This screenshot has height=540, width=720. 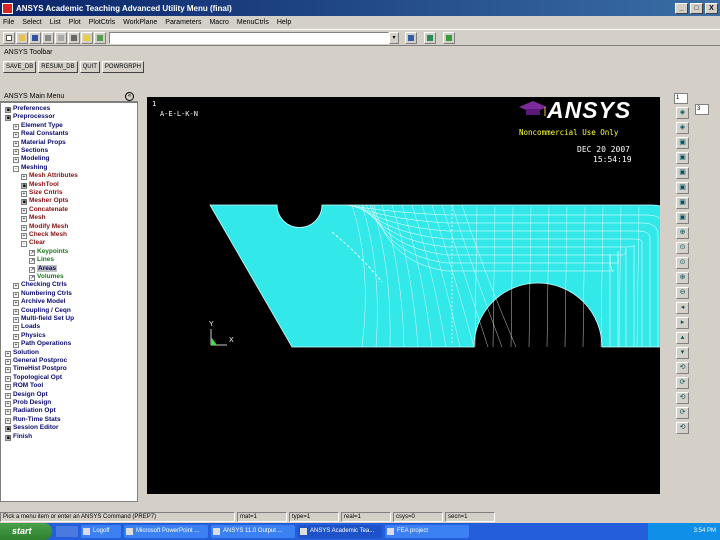 What do you see at coordinates (49, 176) in the screenshot?
I see `main-menu-item: + Mesh Attributes` at bounding box center [49, 176].